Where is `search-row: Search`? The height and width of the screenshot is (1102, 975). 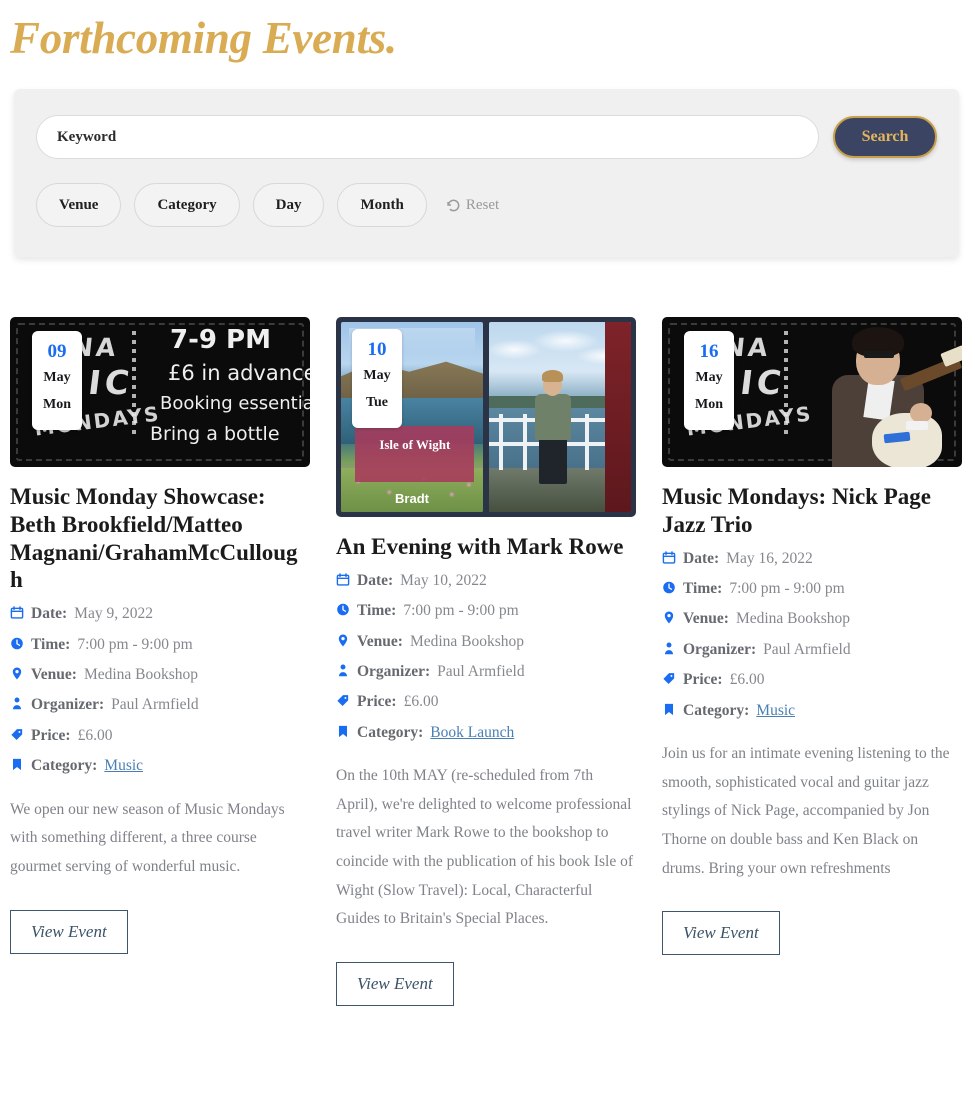 search-row: Search is located at coordinates (486, 137).